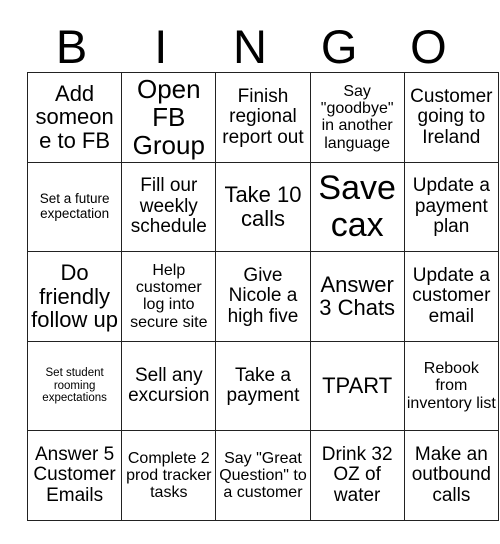 Image resolution: width=500 pixels, height=544 pixels. I want to click on bingo-cell: Finish regional report out, so click(263, 117).